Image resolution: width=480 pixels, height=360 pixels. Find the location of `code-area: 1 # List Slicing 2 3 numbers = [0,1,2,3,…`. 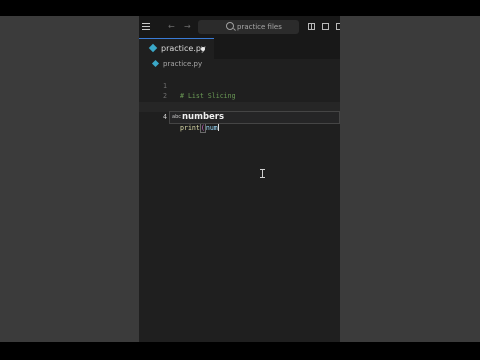

code-area: 1 # List Slicing 2 3 numbers = [0,1,2,3,… is located at coordinates (239, 101).